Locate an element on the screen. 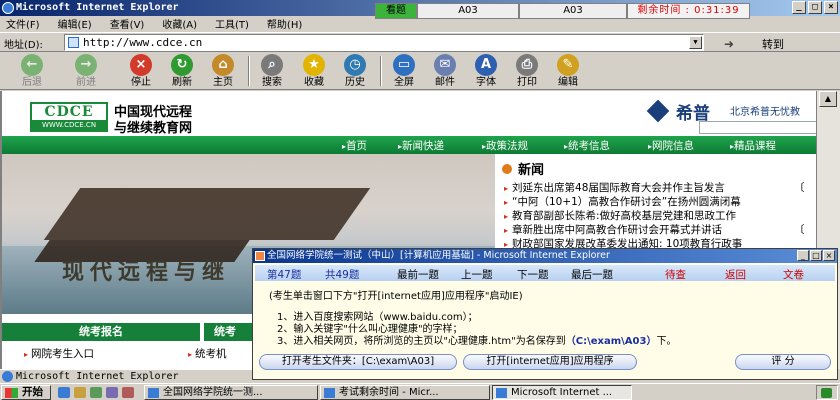 The height and width of the screenshot is (400, 840). favorites-button: ★ 收藏 is located at coordinates (314, 71).